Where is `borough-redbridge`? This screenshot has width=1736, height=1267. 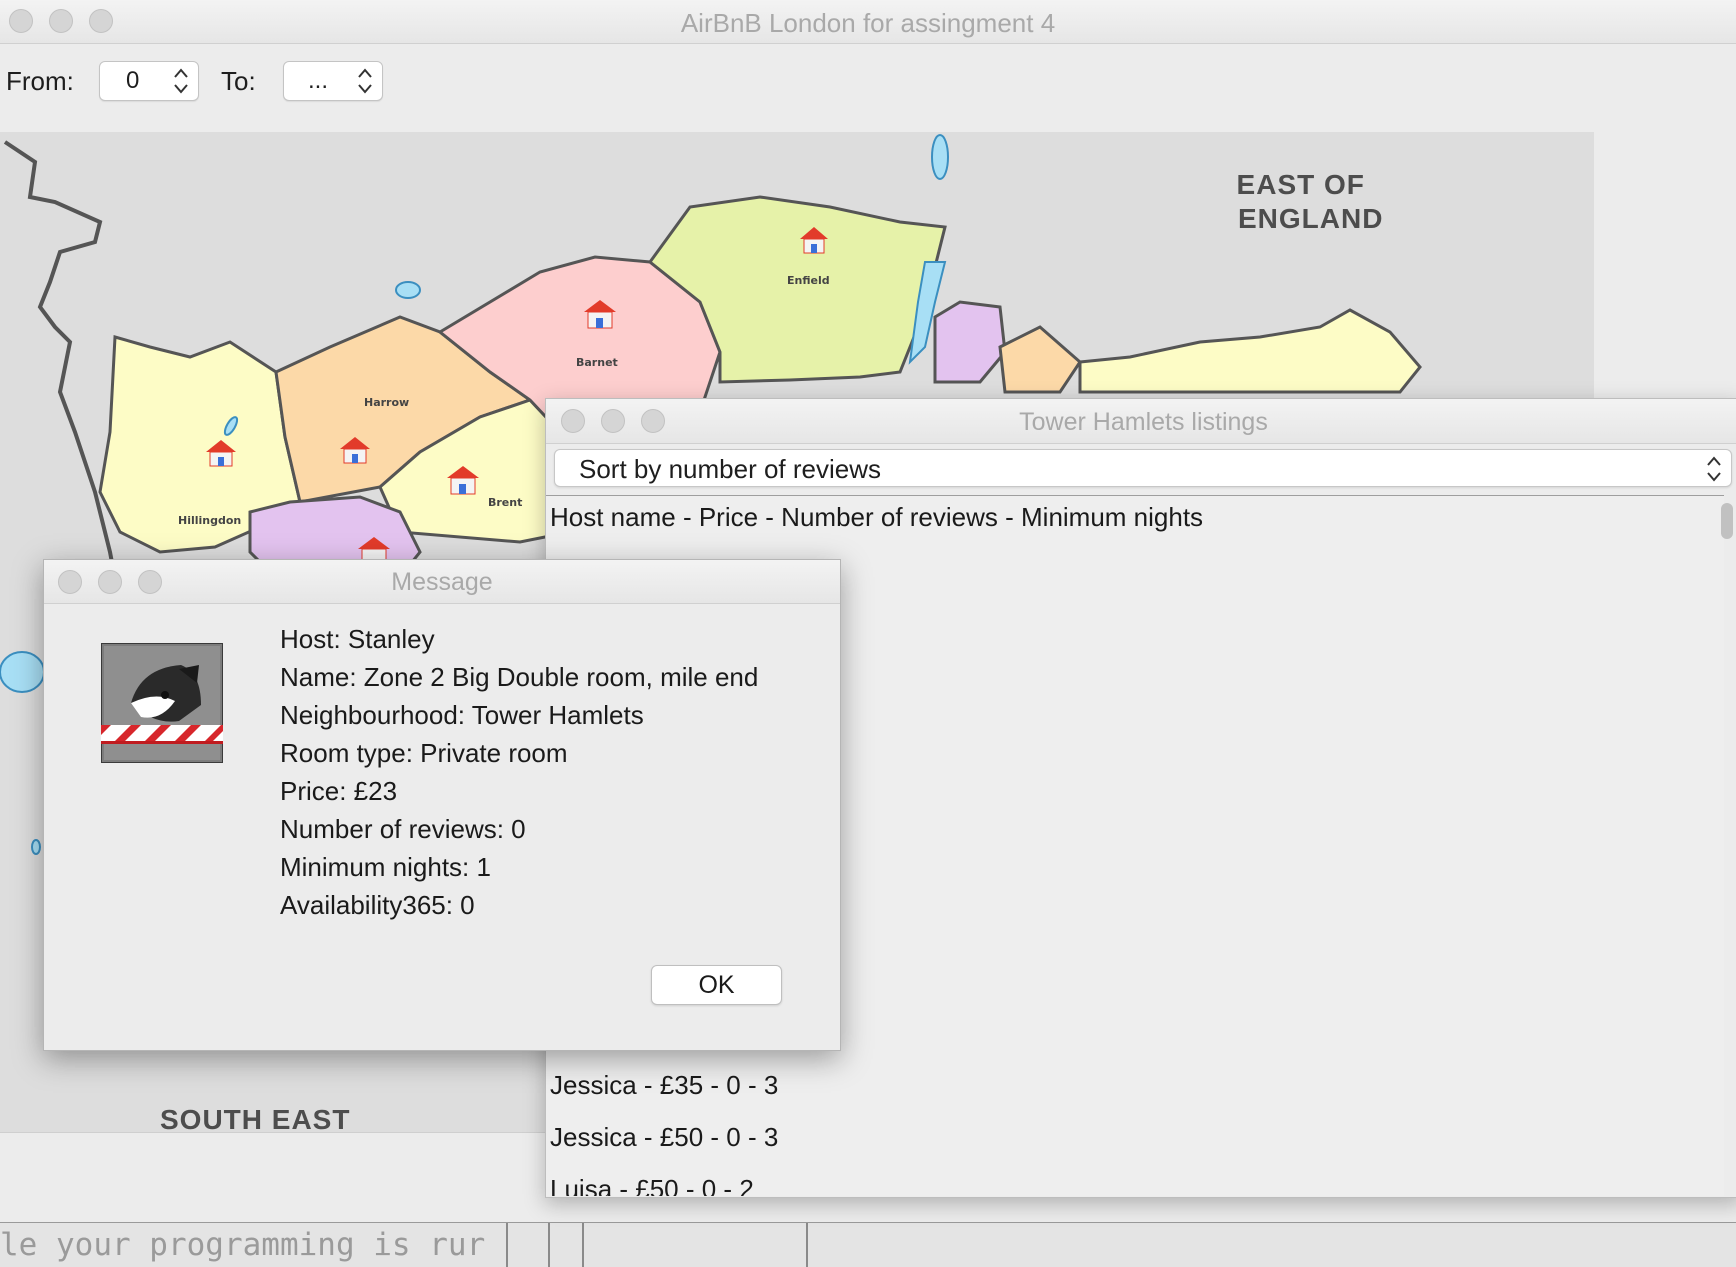 borough-redbridge is located at coordinates (1040, 359).